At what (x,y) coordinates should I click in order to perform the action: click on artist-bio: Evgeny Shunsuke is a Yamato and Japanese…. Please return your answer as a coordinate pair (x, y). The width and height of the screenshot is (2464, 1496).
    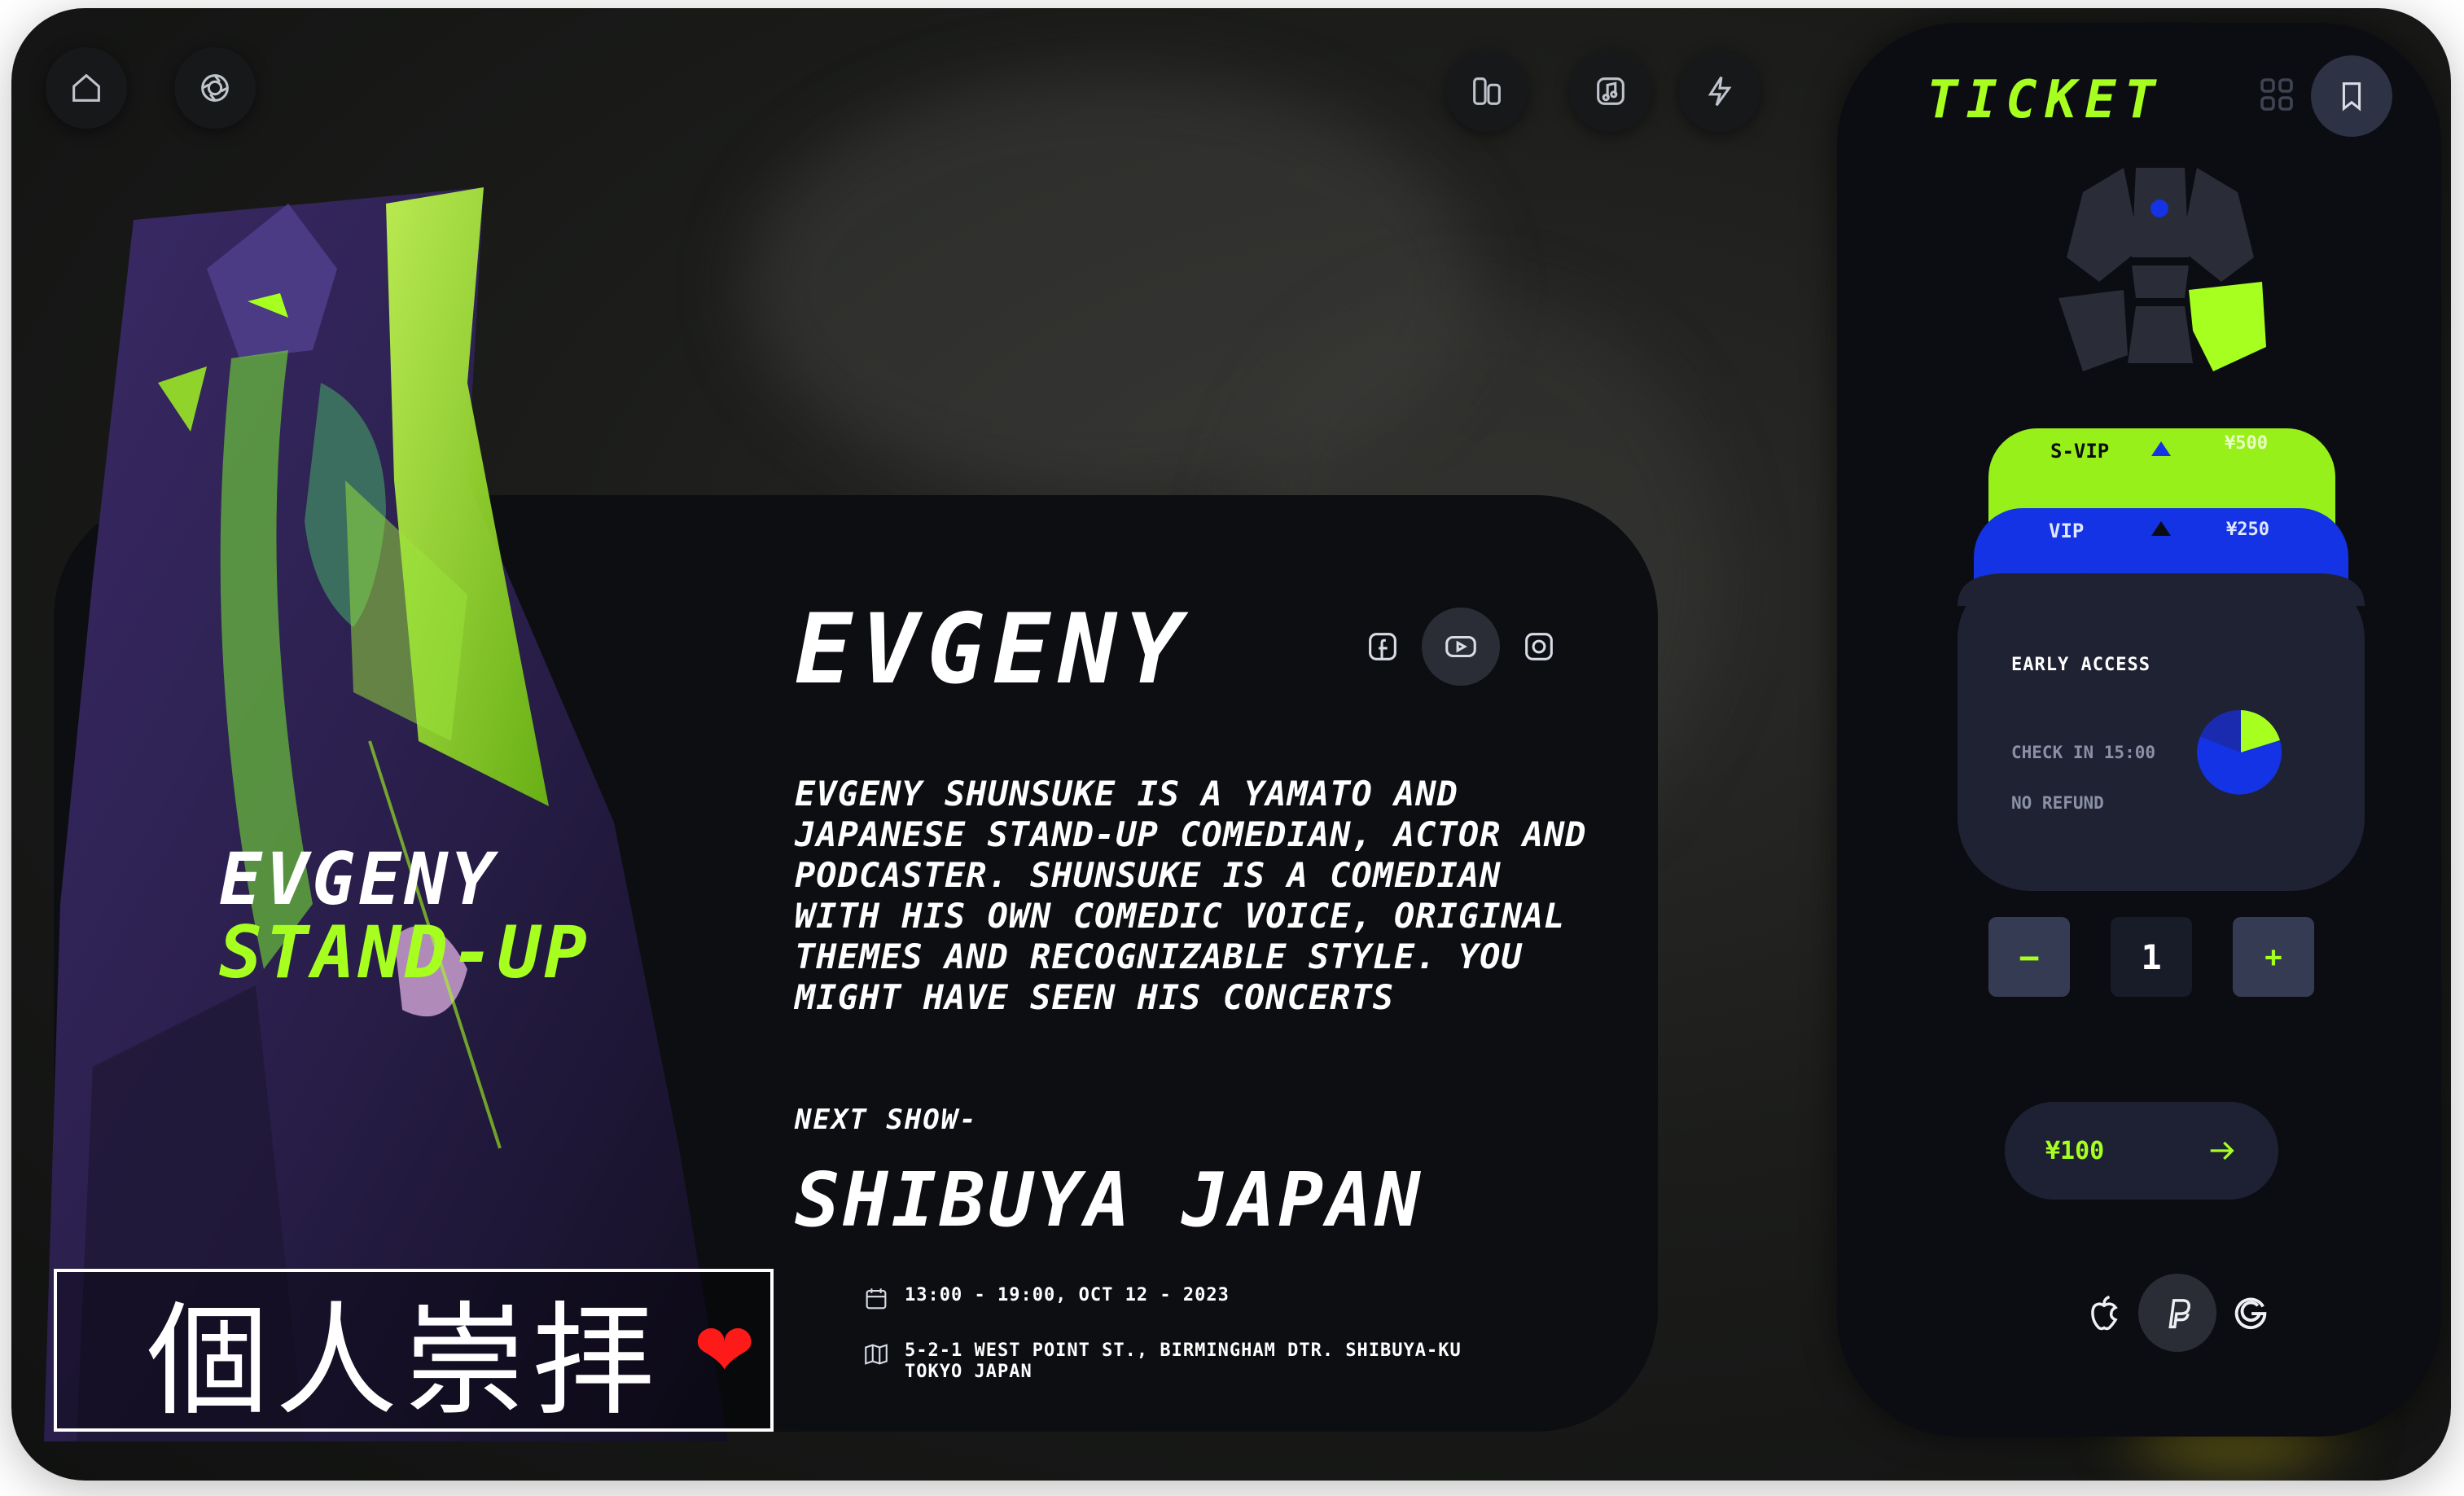
    Looking at the image, I should click on (1191, 896).